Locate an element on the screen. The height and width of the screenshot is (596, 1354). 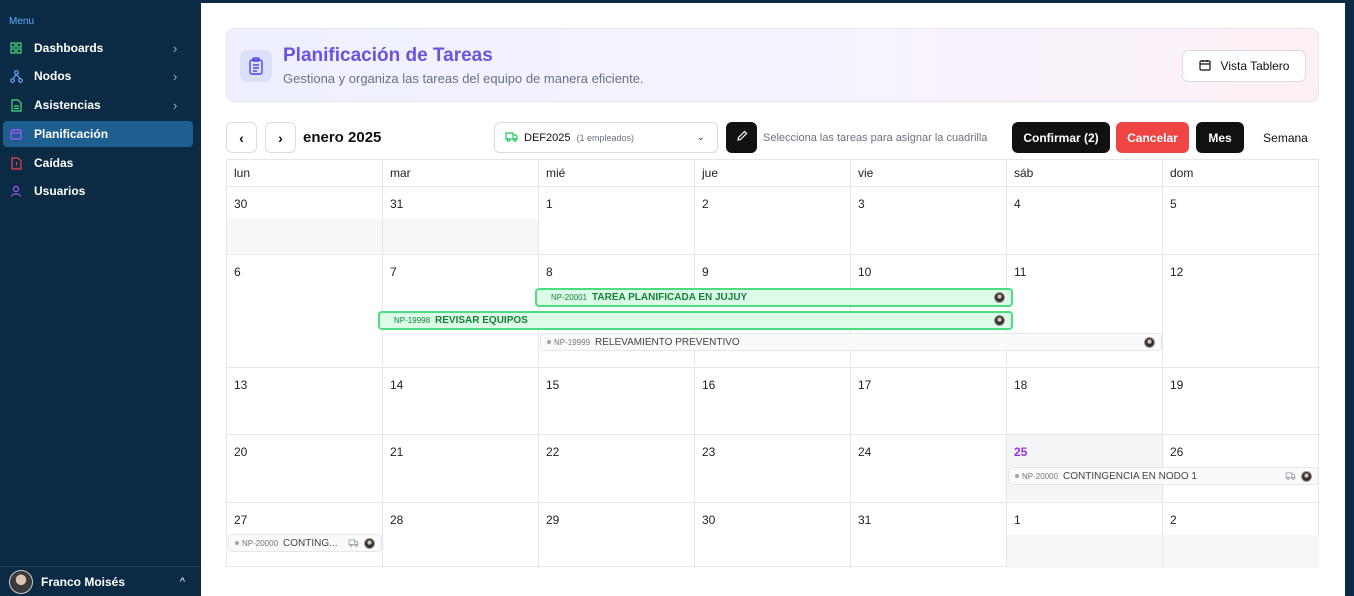
calendar-day: 22 is located at coordinates (617, 468).